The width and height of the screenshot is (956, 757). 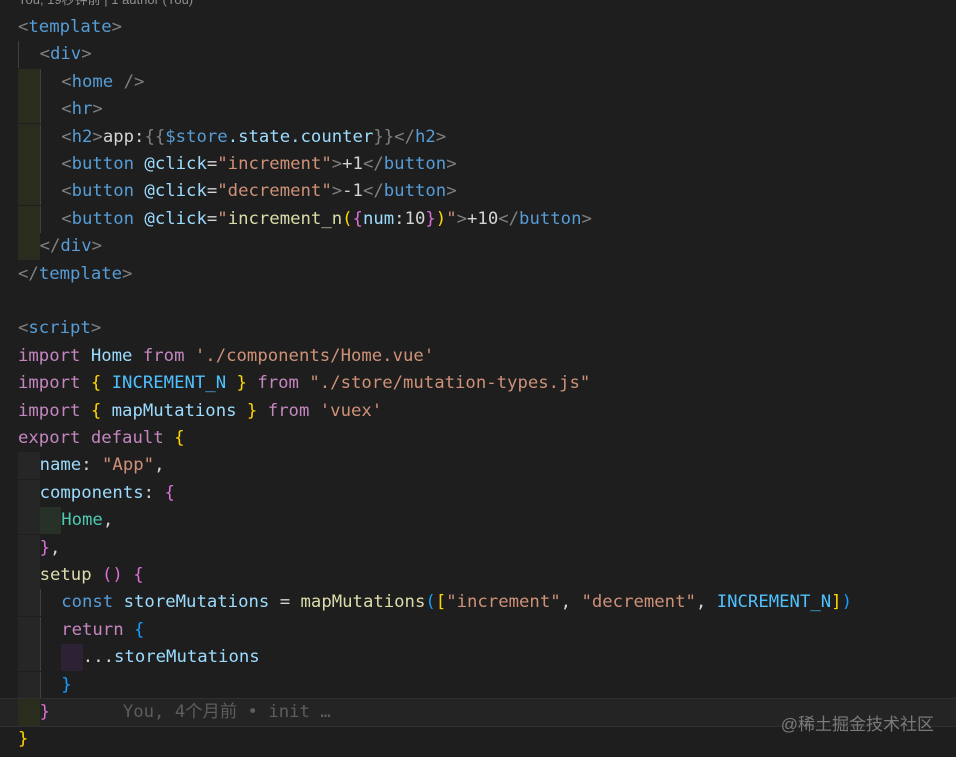 I want to click on code-text: <template>, so click(x=70, y=27).